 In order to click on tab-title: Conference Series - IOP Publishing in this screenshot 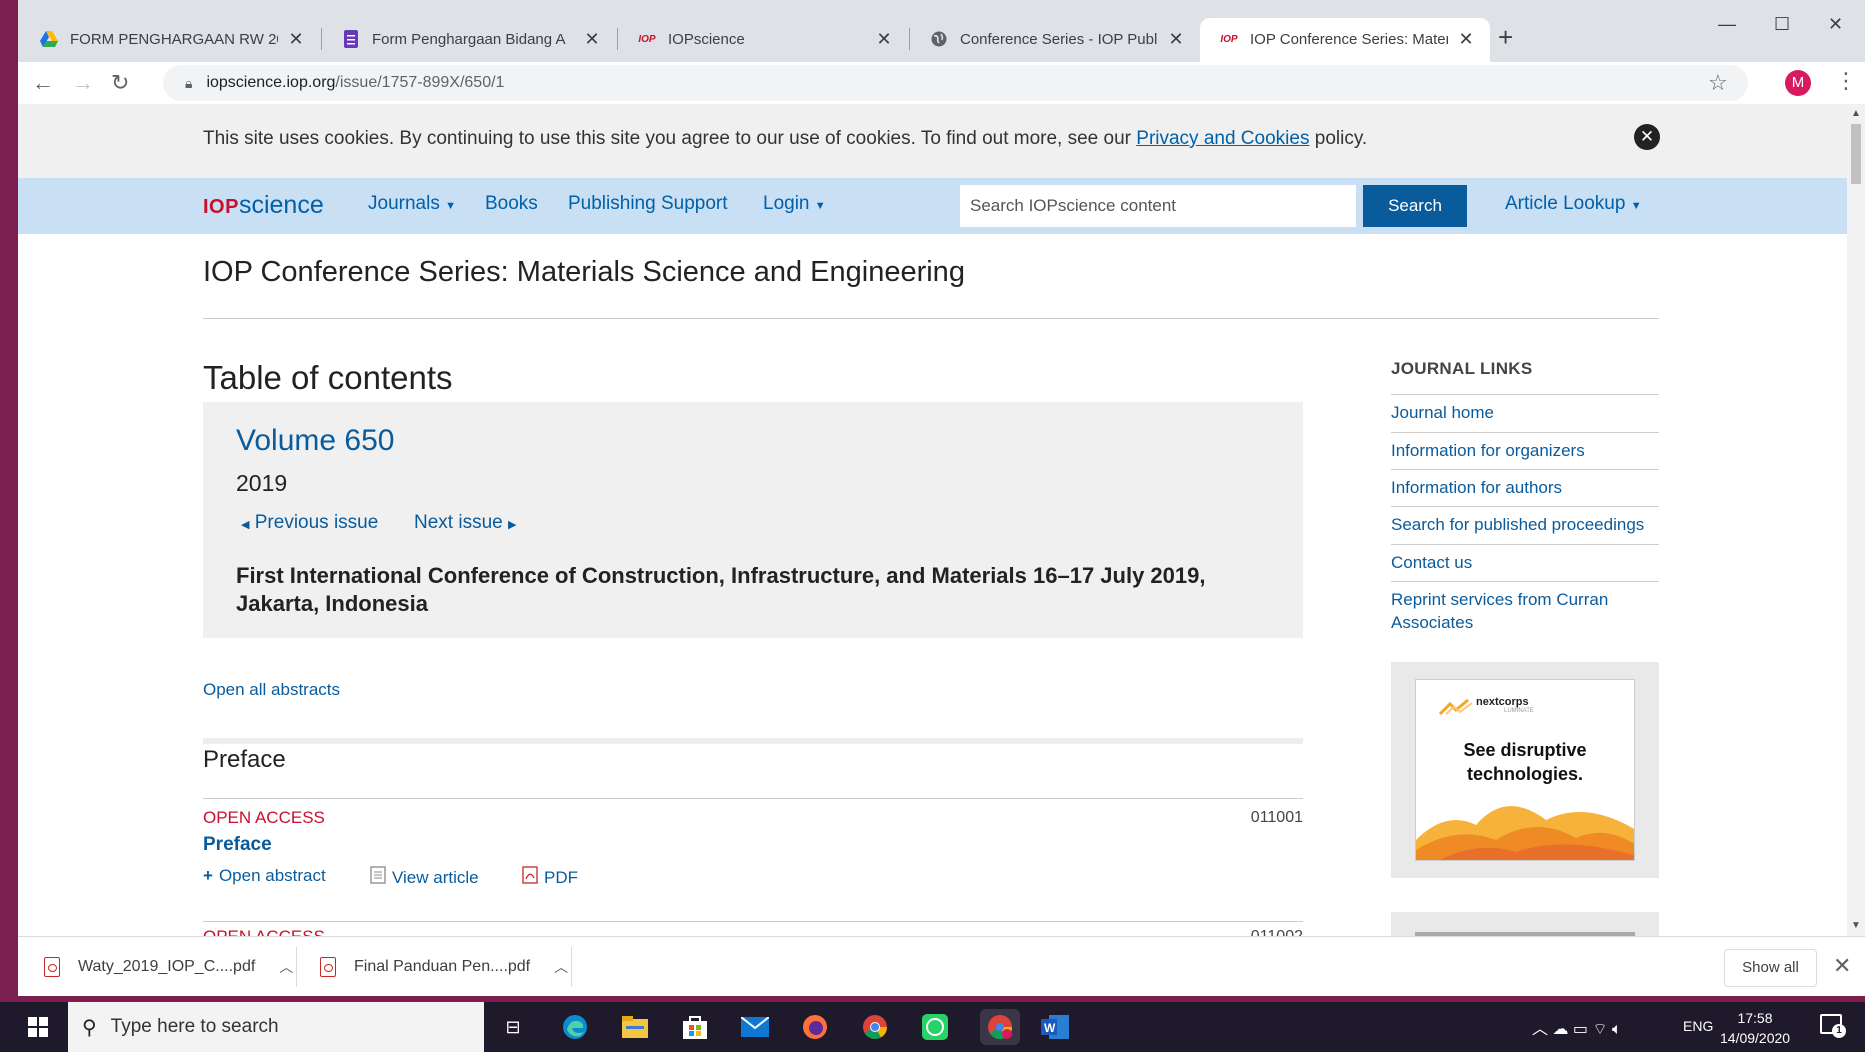, I will do `click(1059, 39)`.